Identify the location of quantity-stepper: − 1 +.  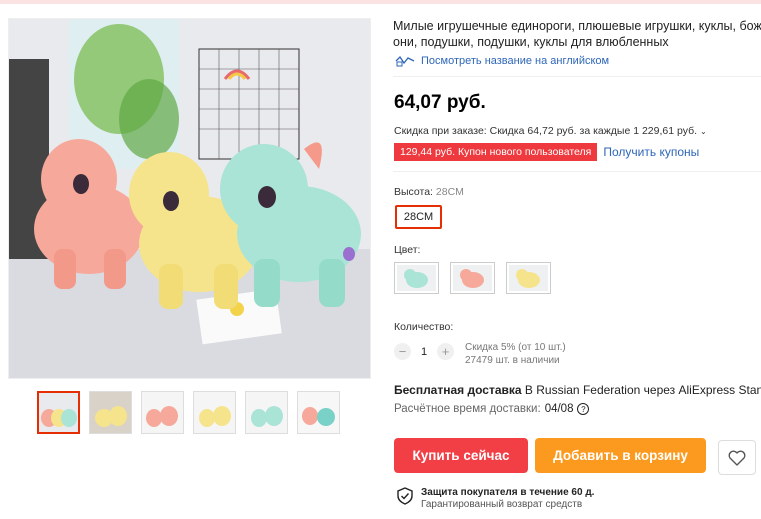
(424, 351).